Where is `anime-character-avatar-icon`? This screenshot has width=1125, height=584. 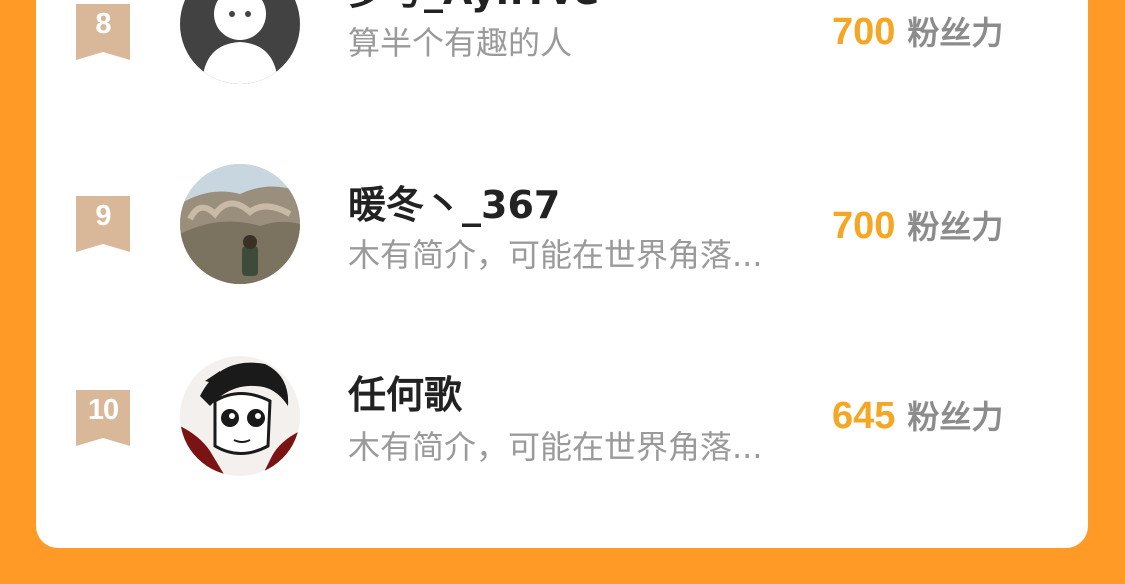 anime-character-avatar-icon is located at coordinates (240, 416).